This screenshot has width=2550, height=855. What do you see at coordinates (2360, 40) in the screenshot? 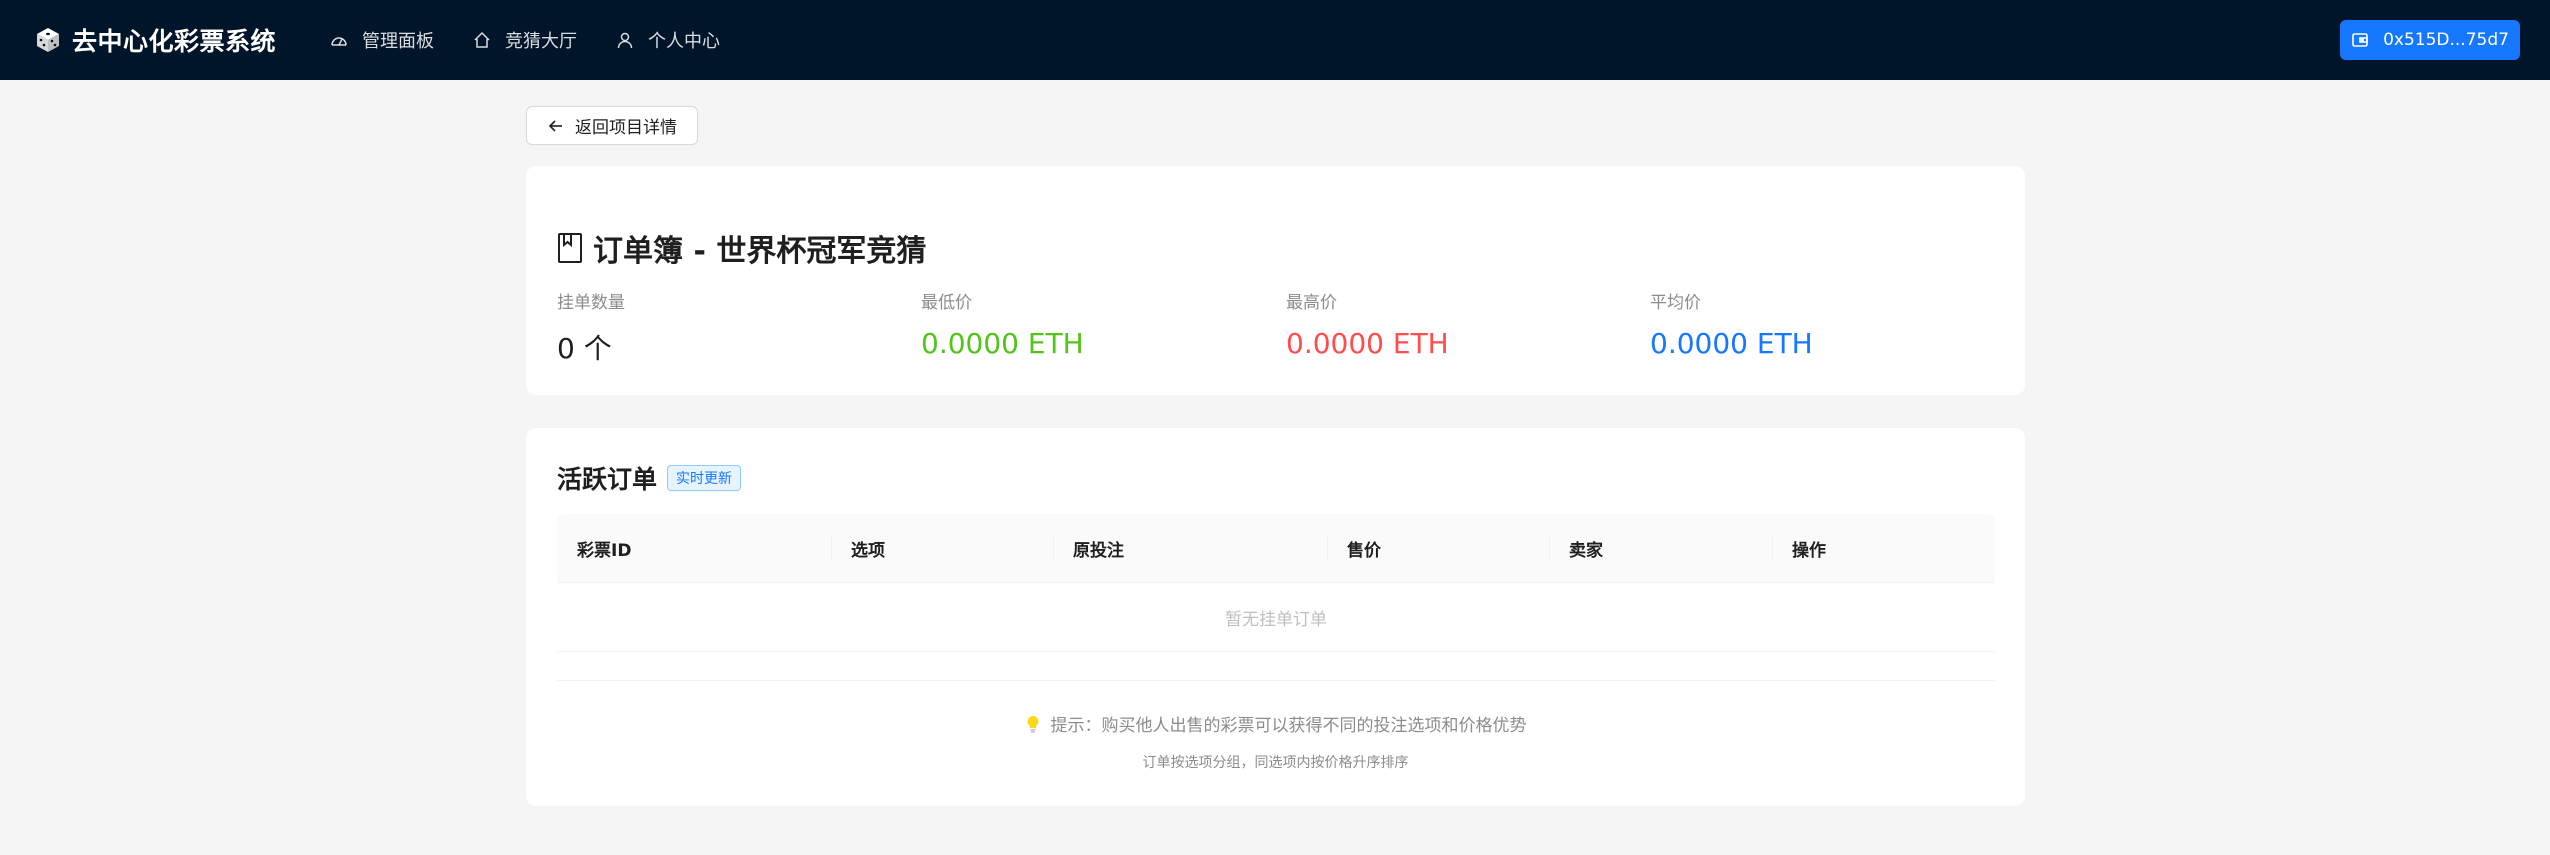
I see `wallet-icon` at bounding box center [2360, 40].